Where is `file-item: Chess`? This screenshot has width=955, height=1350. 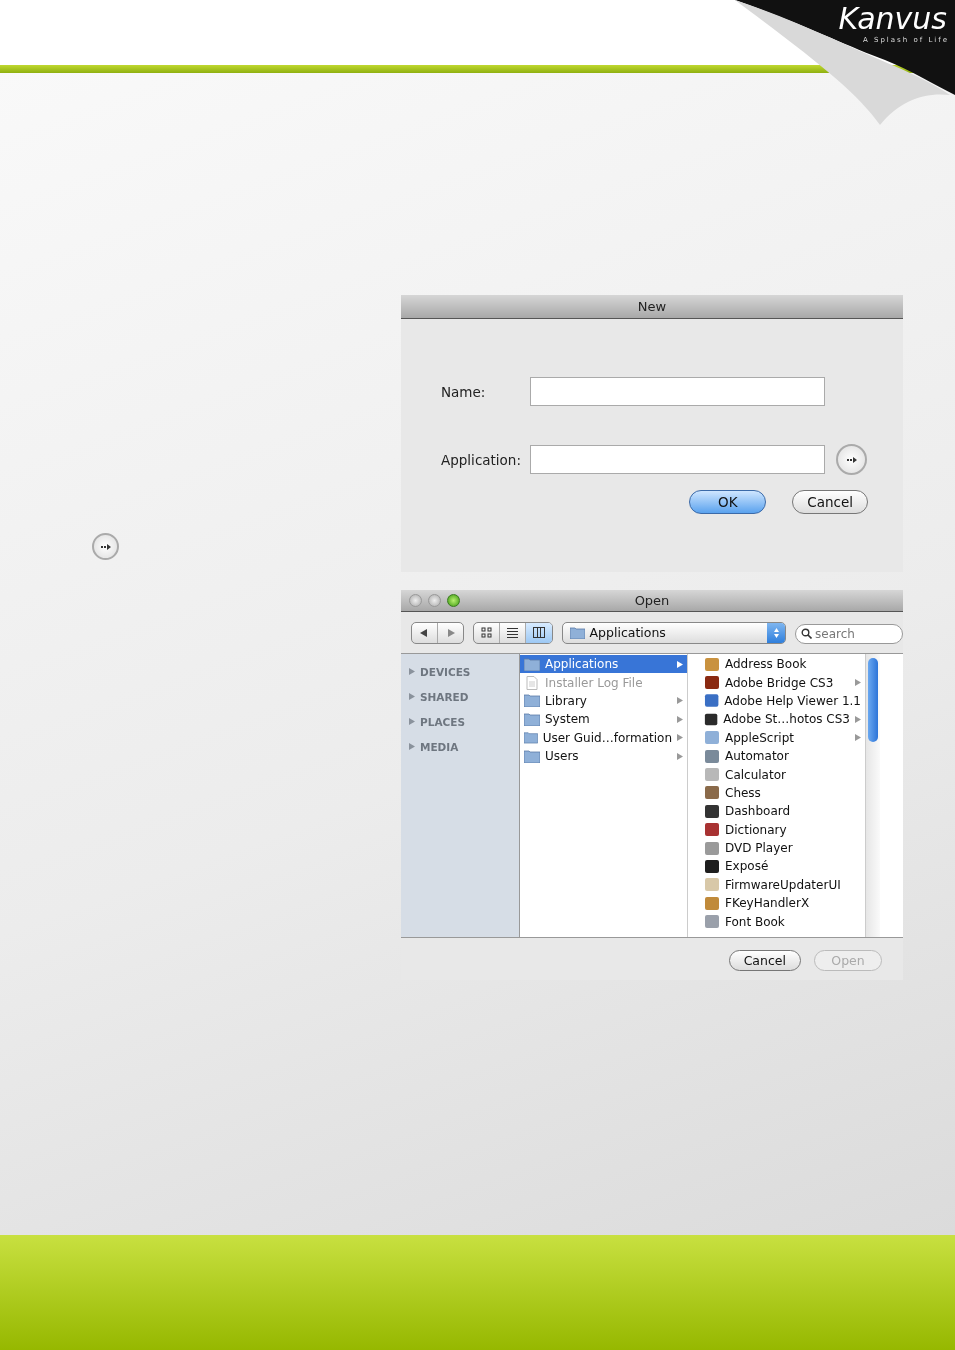 file-item: Chess is located at coordinates (782, 793).